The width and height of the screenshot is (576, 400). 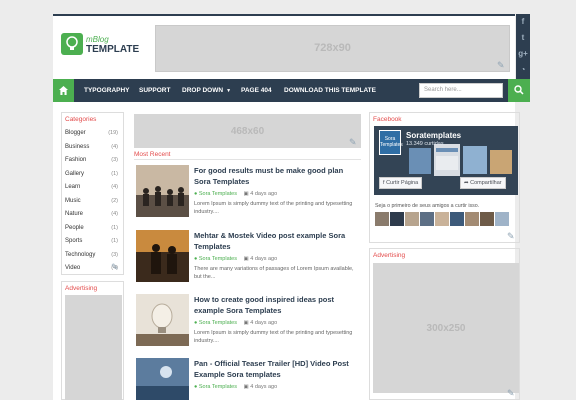 I want to click on category-item: Learn (4), so click(x=92, y=188).